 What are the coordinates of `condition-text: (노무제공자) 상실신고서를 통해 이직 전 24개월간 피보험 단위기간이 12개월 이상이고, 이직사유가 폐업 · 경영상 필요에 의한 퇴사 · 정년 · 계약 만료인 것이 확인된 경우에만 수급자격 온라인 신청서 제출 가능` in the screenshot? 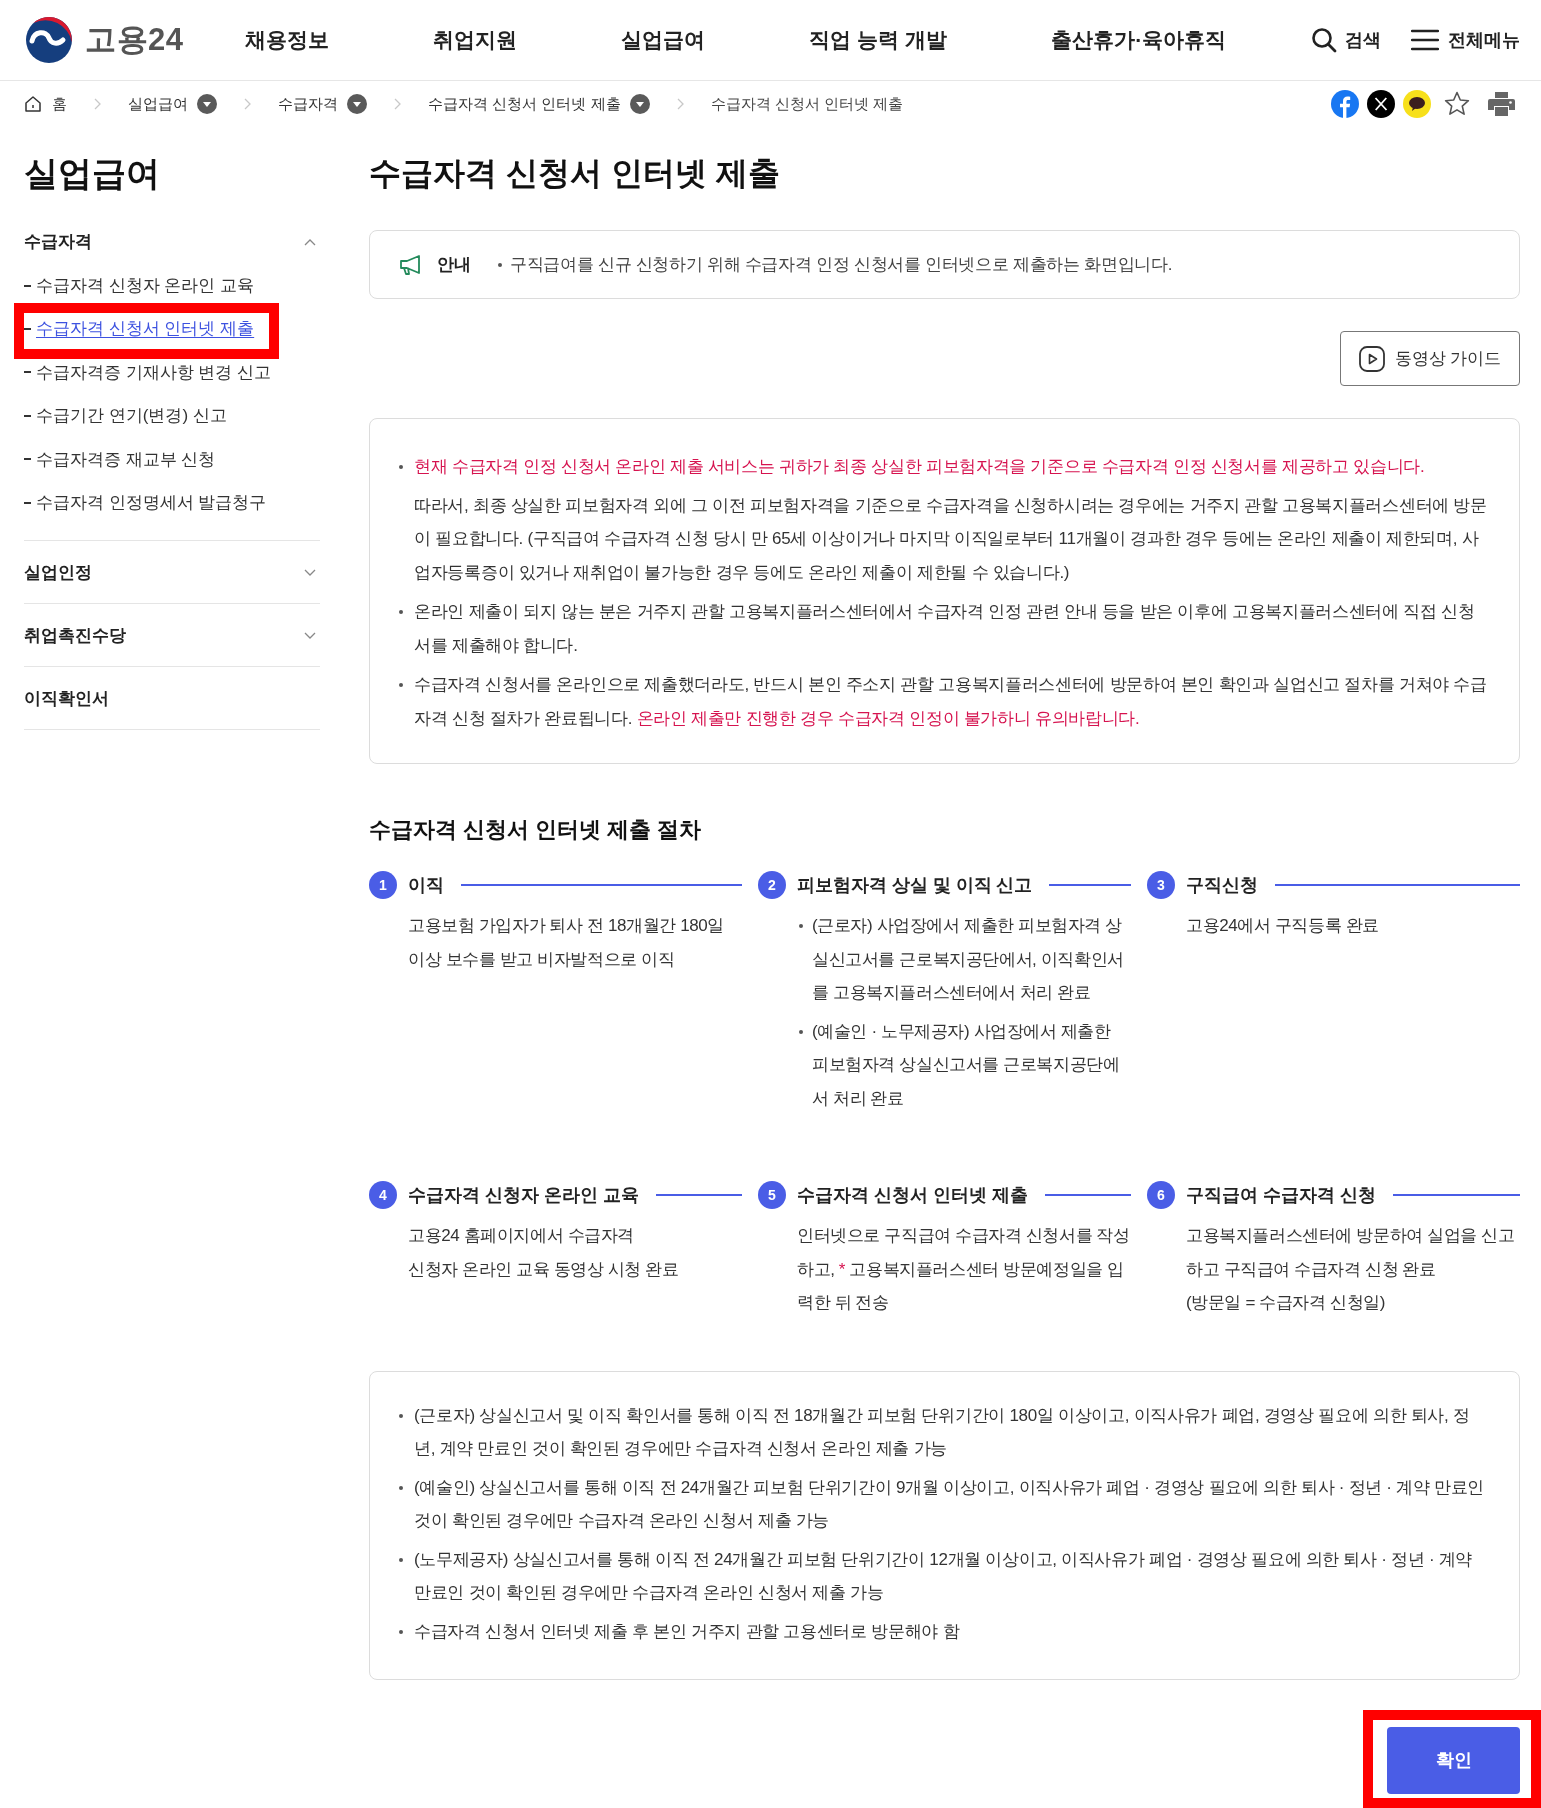 It's located at (944, 1576).